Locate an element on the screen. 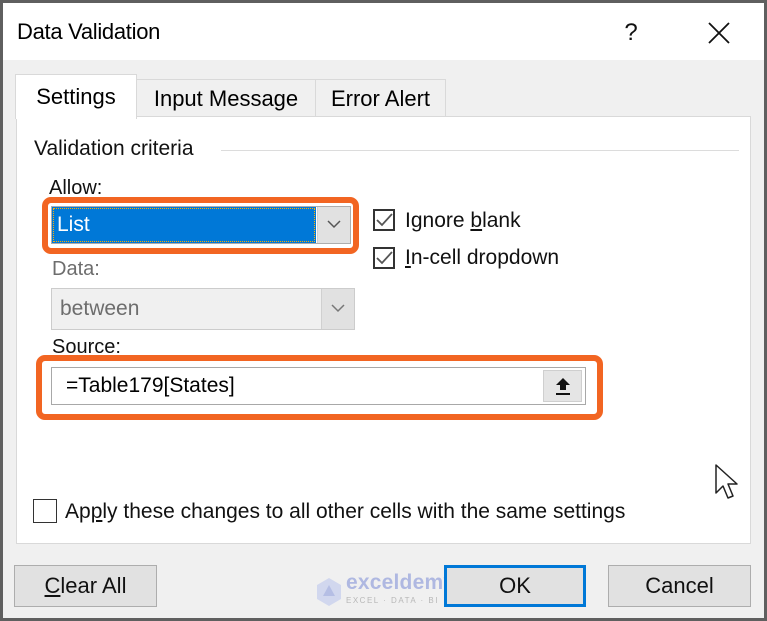 The height and width of the screenshot is (621, 767). allow-dropdown-button is located at coordinates (333, 225).